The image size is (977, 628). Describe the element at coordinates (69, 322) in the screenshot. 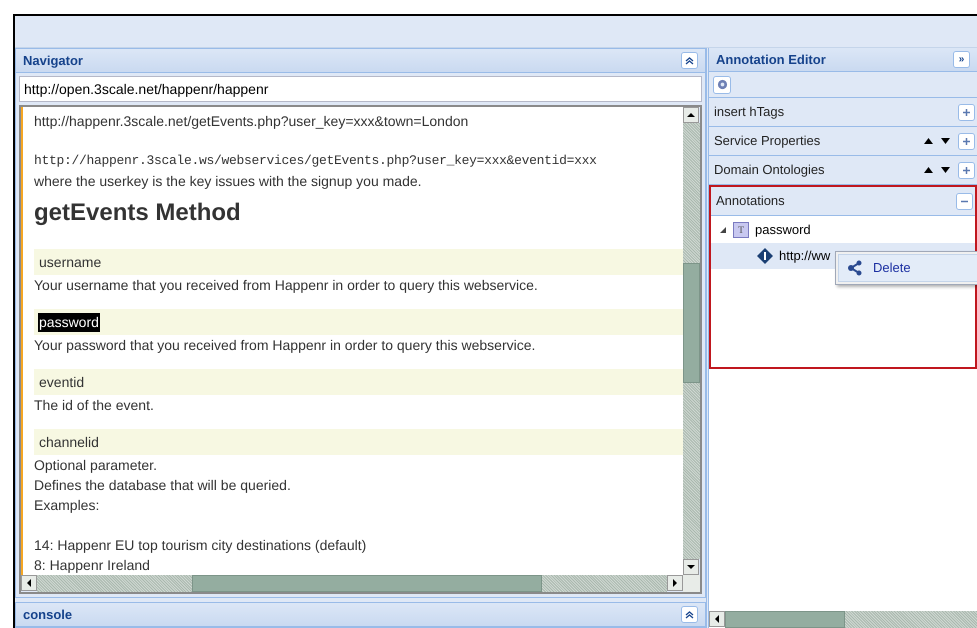

I see `parameter-name: password` at that location.